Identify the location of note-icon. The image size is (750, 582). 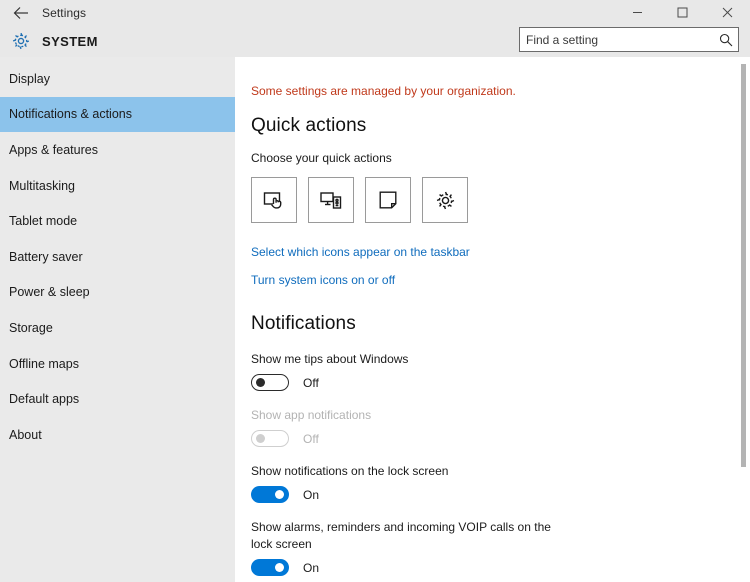
(388, 200).